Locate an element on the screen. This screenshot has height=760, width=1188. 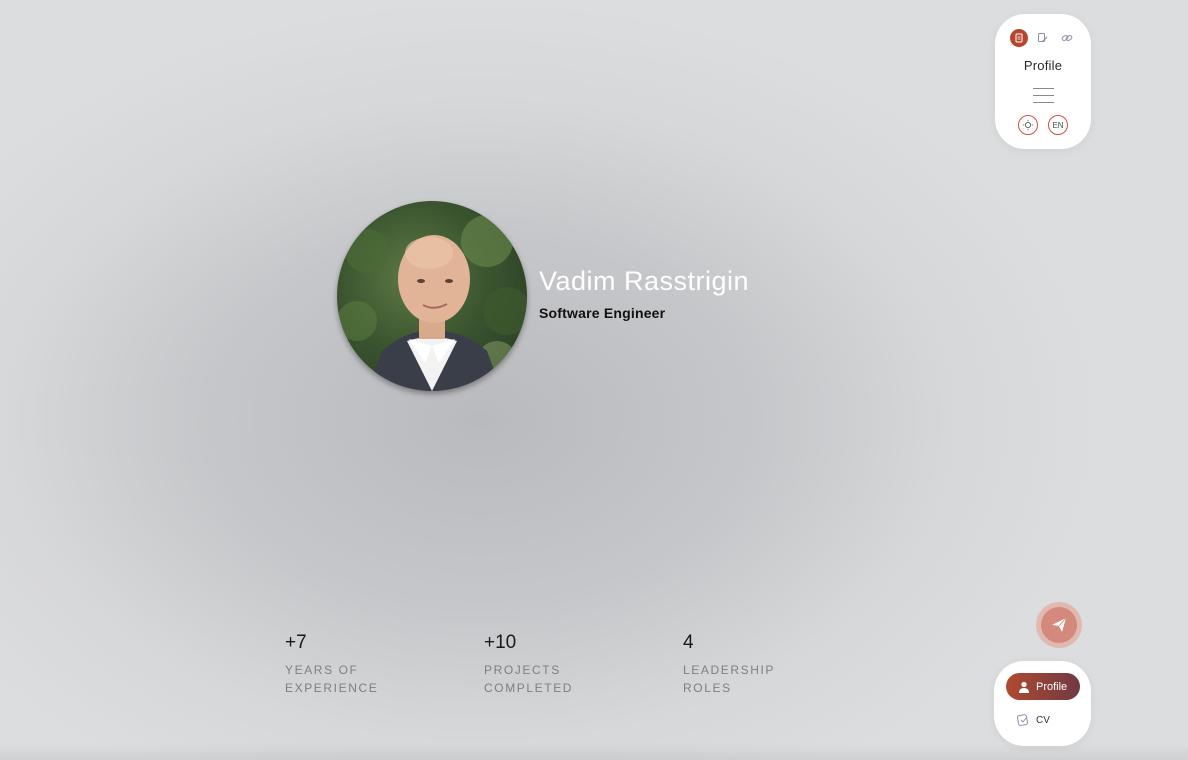
stat-value: 4 is located at coordinates (688, 642).